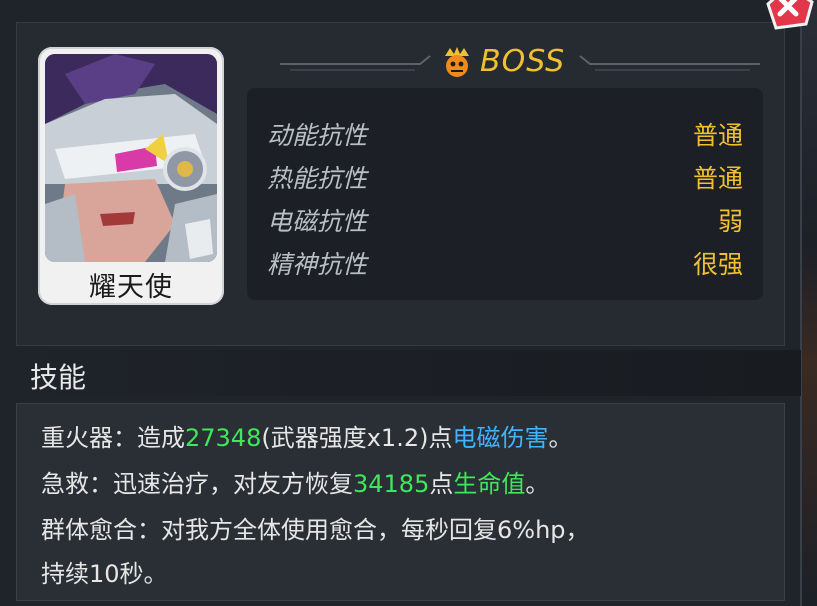  What do you see at coordinates (408, 373) in the screenshot?
I see `skills-header-bar` at bounding box center [408, 373].